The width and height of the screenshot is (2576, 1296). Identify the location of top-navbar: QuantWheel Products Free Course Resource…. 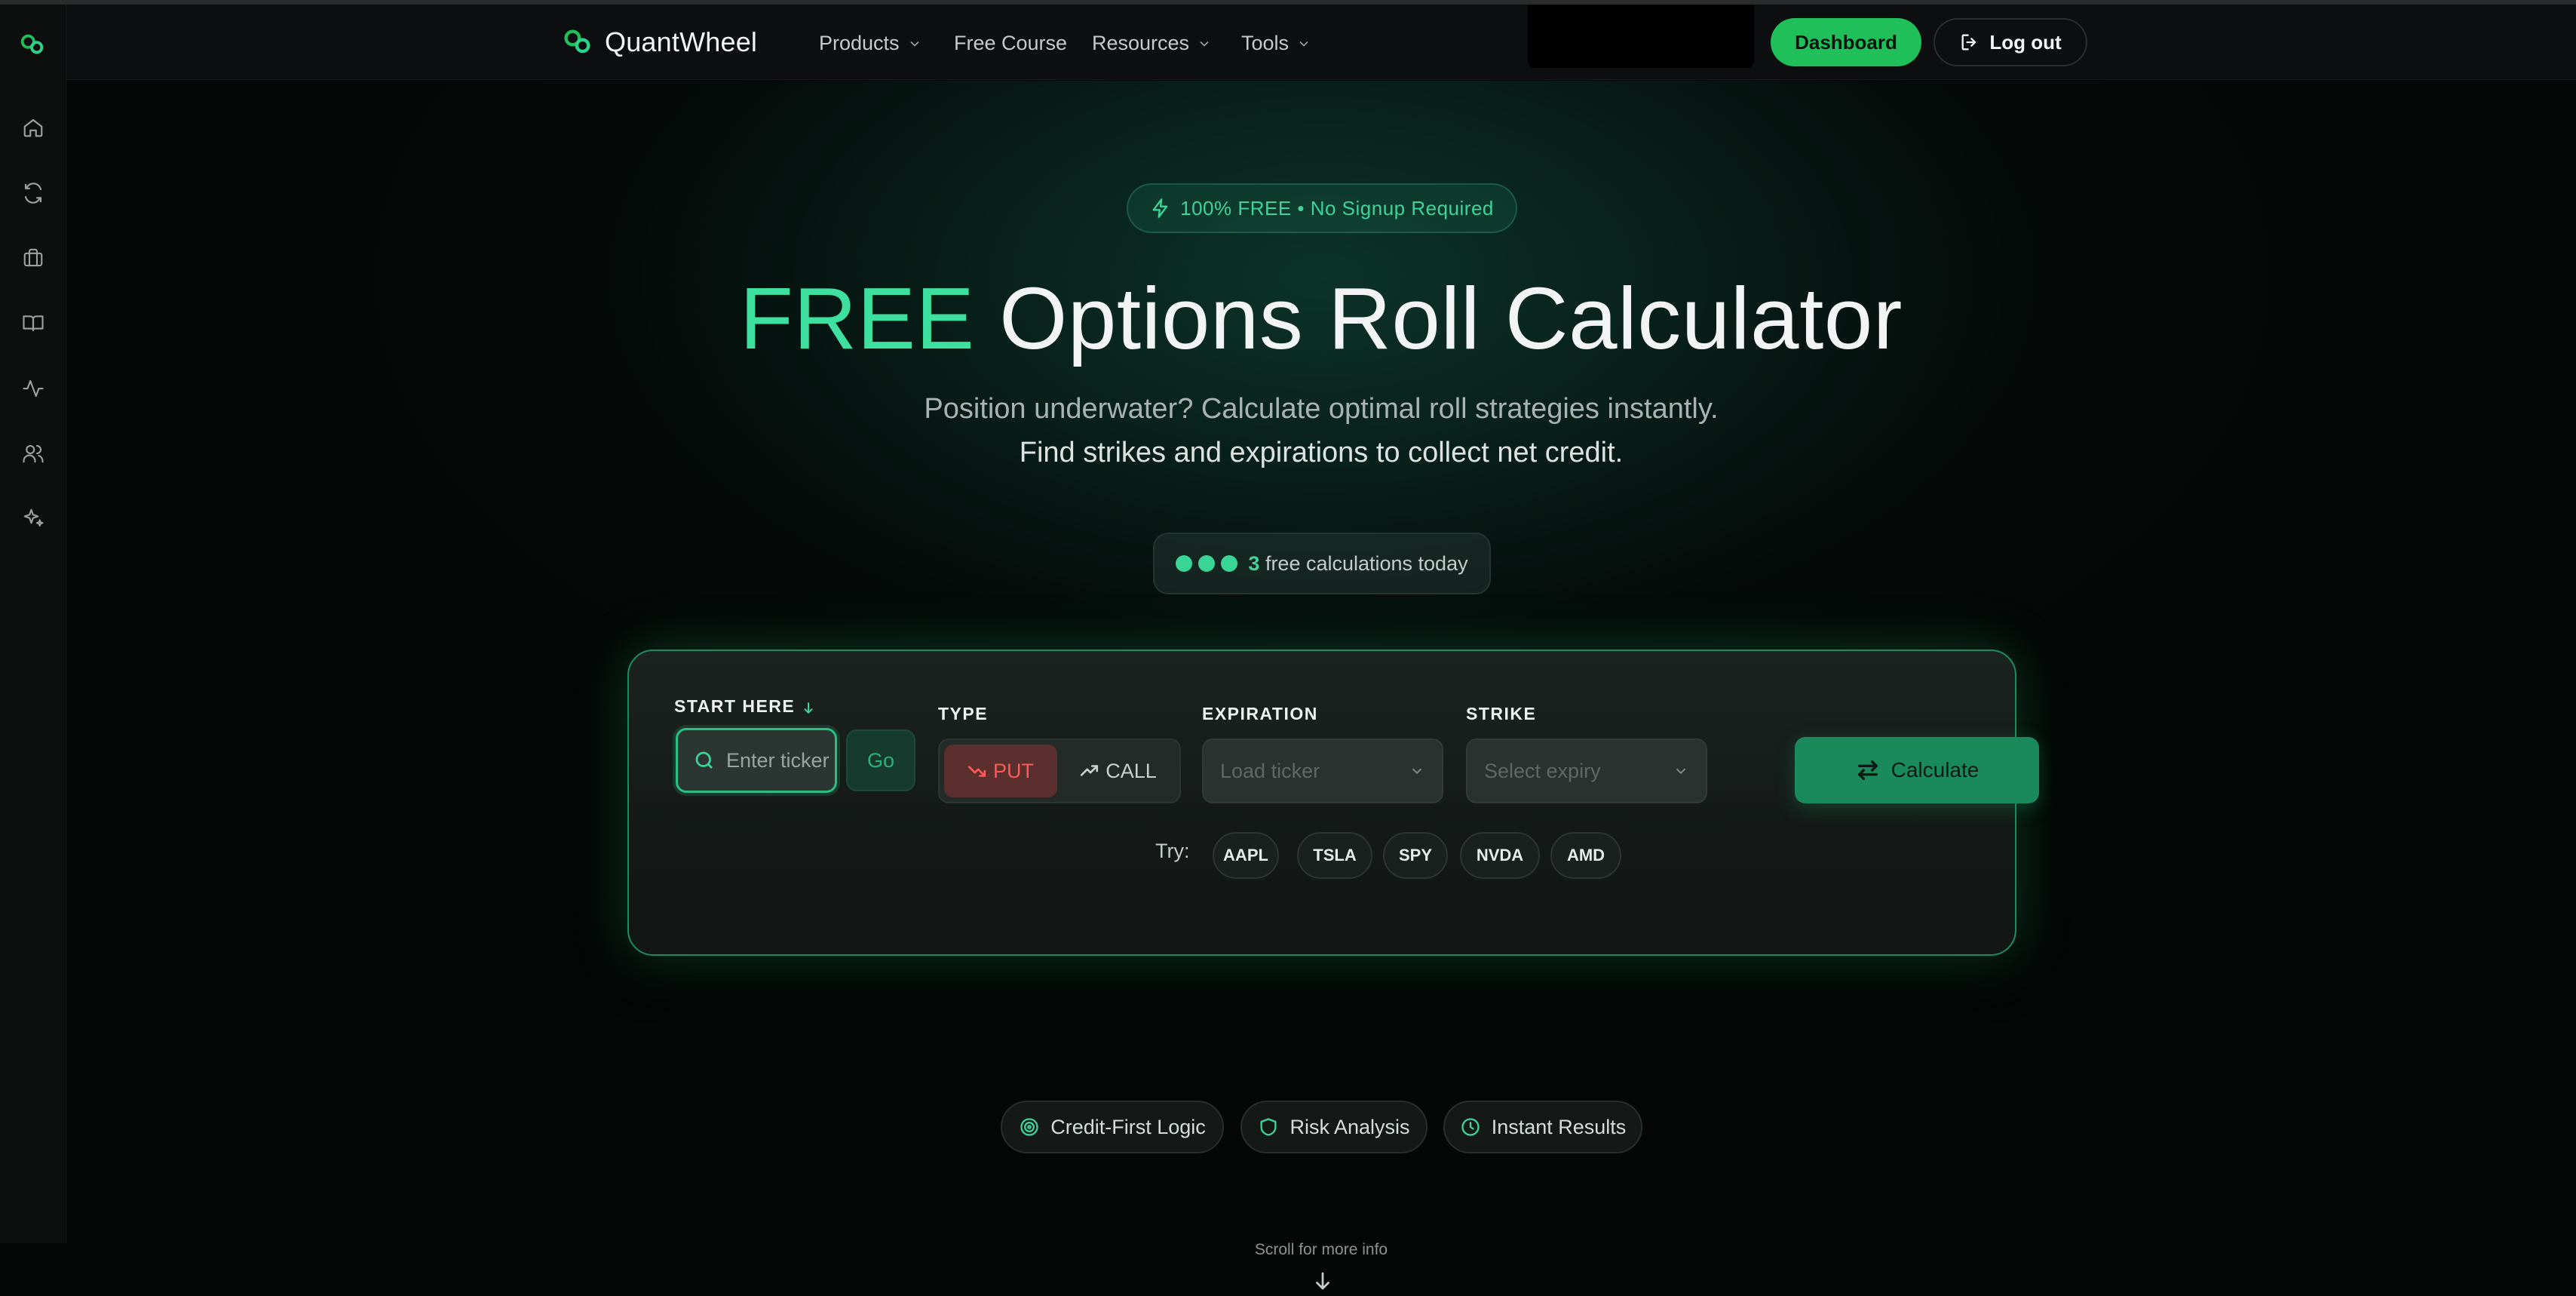
(1321, 42).